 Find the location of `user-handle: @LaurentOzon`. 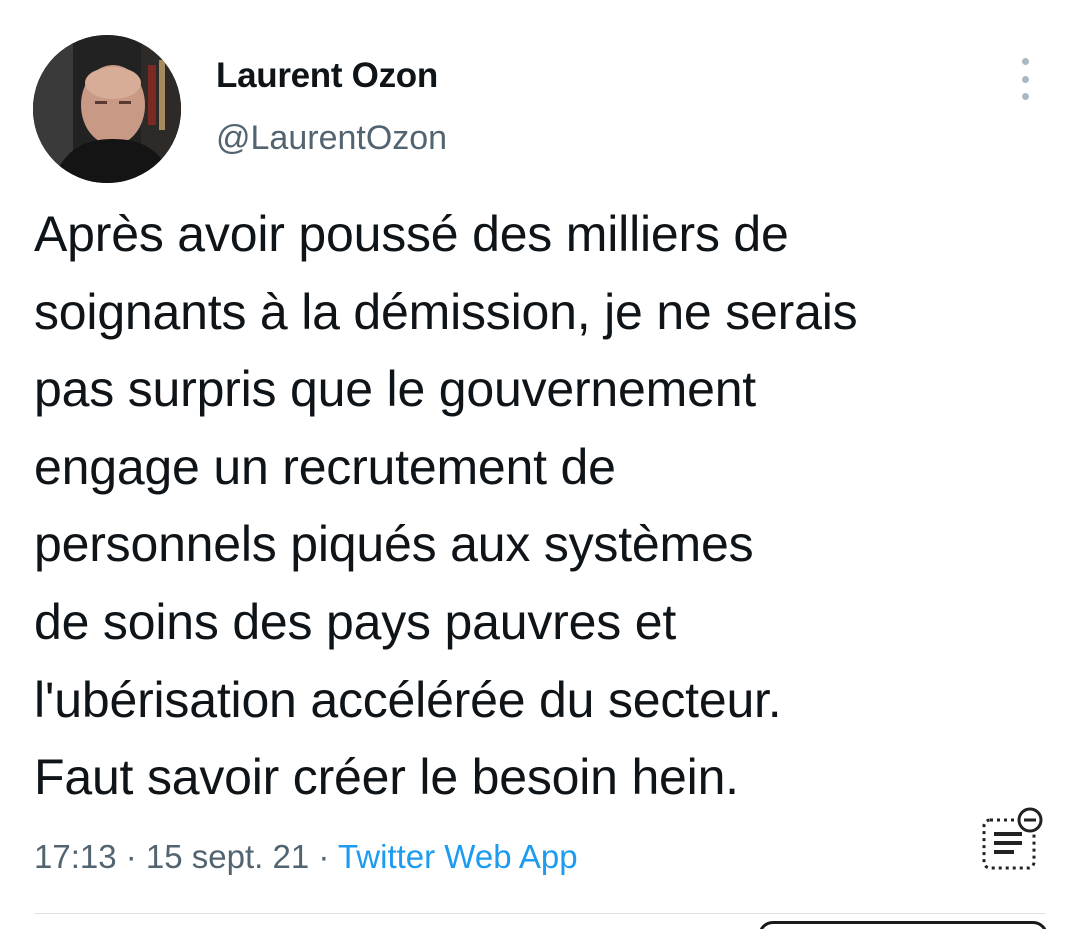

user-handle: @LaurentOzon is located at coordinates (331, 138).